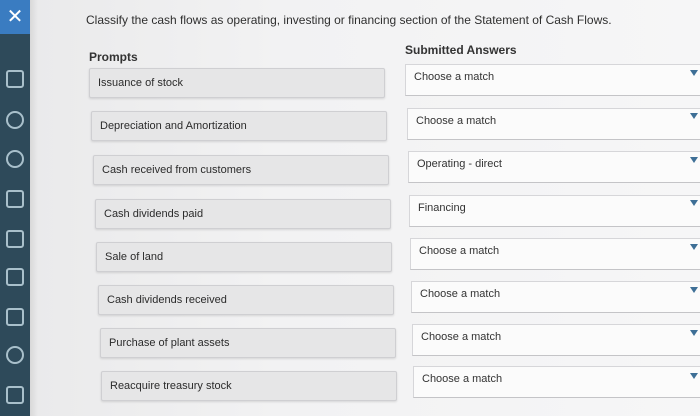 This screenshot has width=700, height=416. Describe the element at coordinates (237, 83) in the screenshot. I see `prompt-item: Issuance of stock` at that location.